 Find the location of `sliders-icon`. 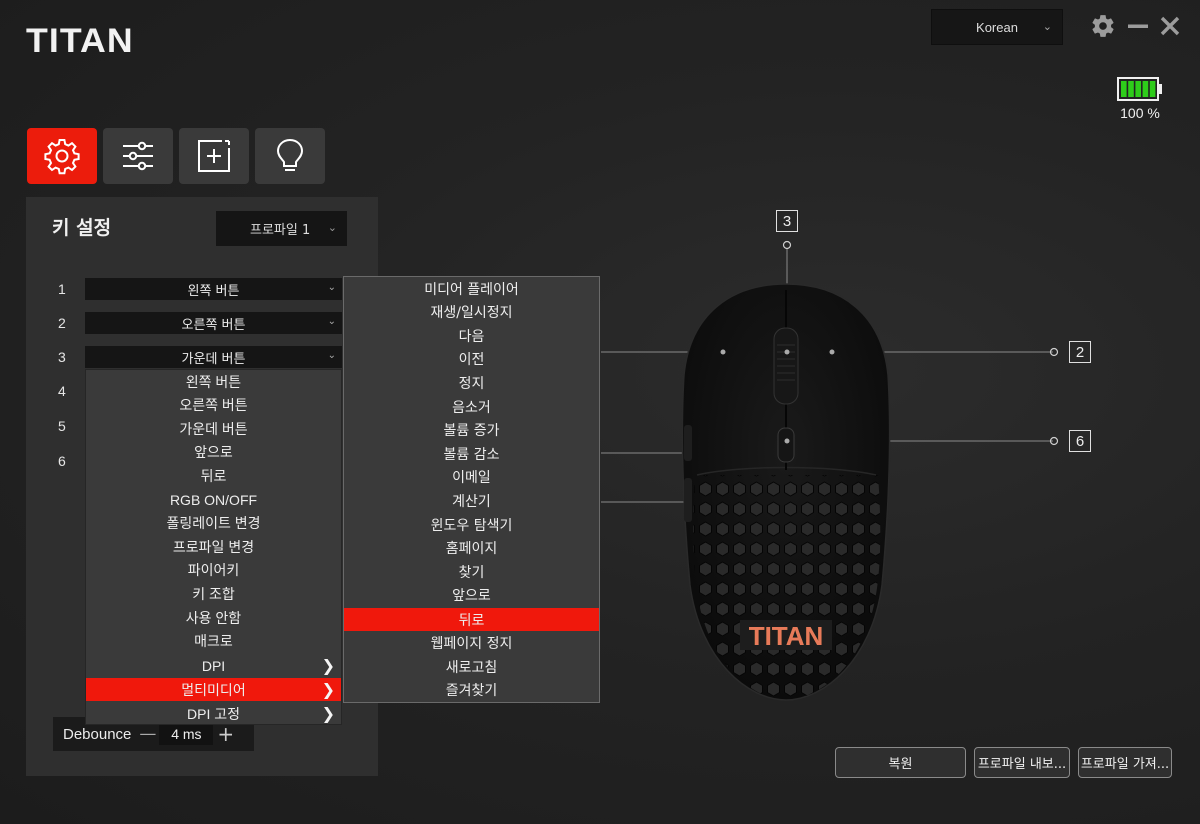

sliders-icon is located at coordinates (138, 156).